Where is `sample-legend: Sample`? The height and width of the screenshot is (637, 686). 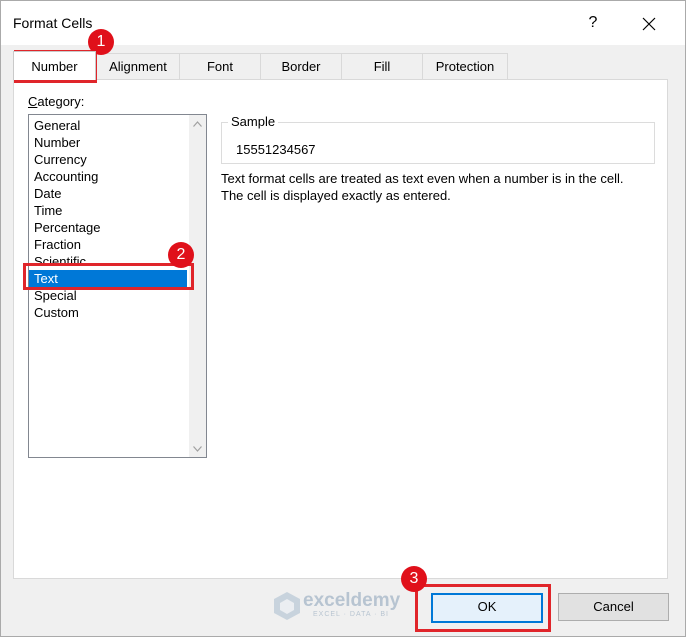
sample-legend: Sample is located at coordinates (253, 121).